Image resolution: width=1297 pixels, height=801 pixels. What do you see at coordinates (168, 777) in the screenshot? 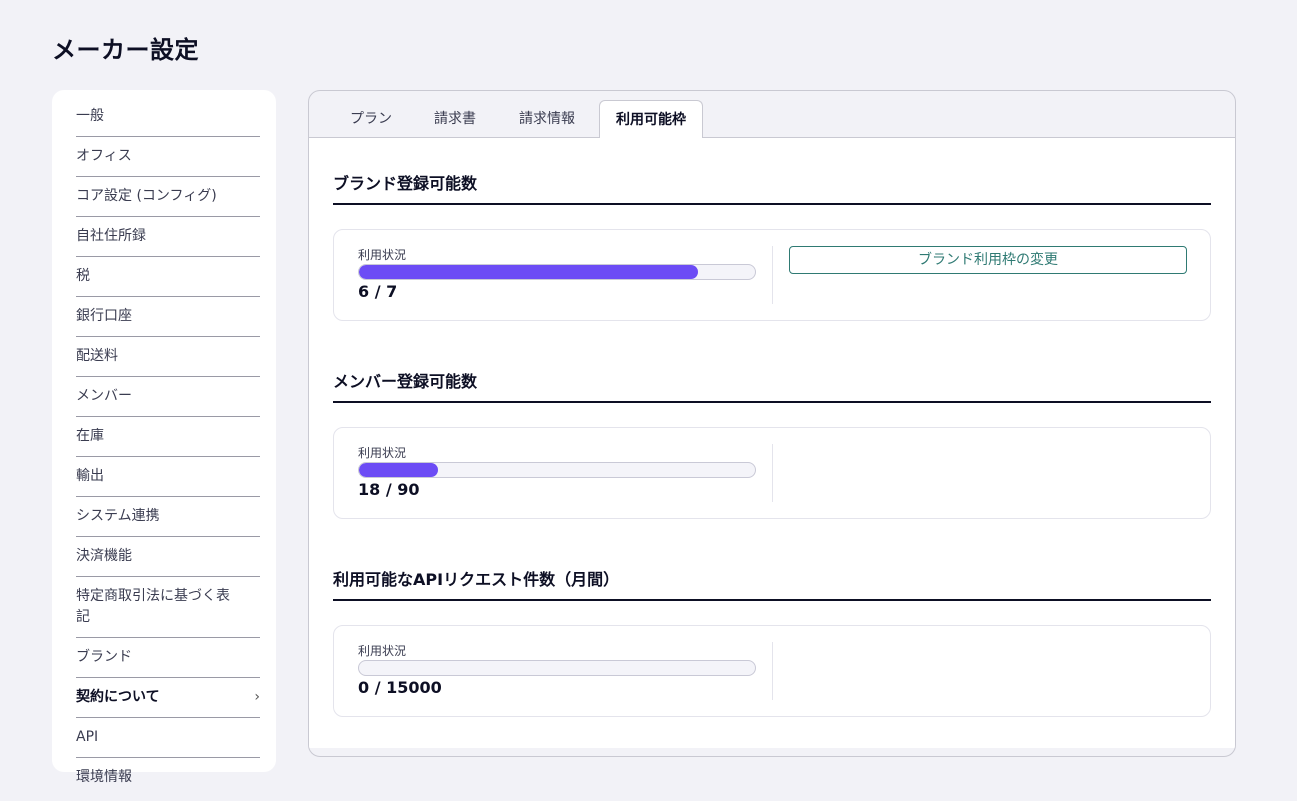
I see `sidebar-item-environment: 環境情報` at bounding box center [168, 777].